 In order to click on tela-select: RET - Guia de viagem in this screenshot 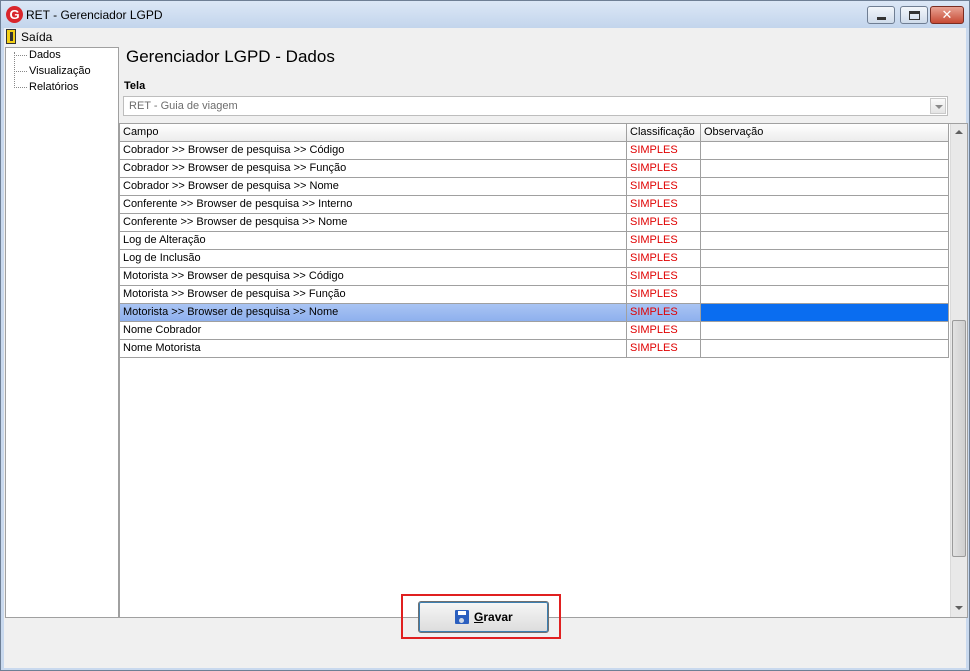, I will do `click(535, 106)`.